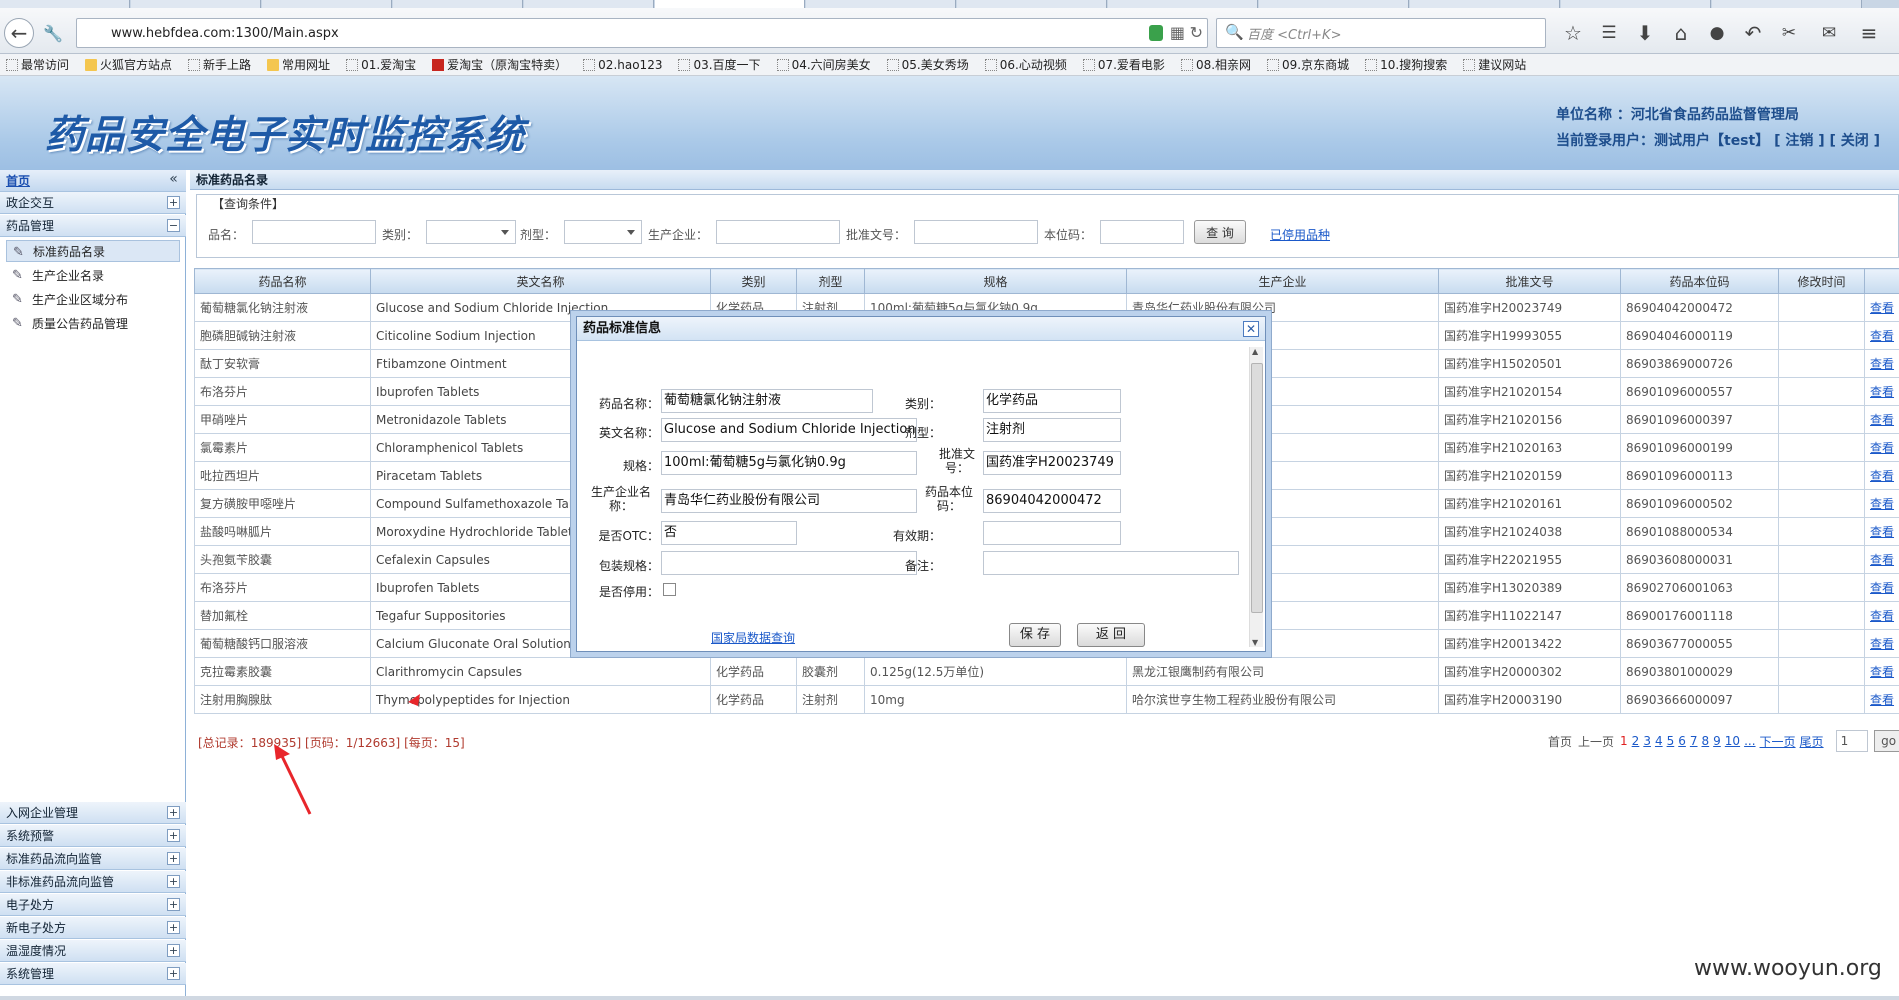  What do you see at coordinates (1573, 33) in the screenshot?
I see `star-icon: ☆` at bounding box center [1573, 33].